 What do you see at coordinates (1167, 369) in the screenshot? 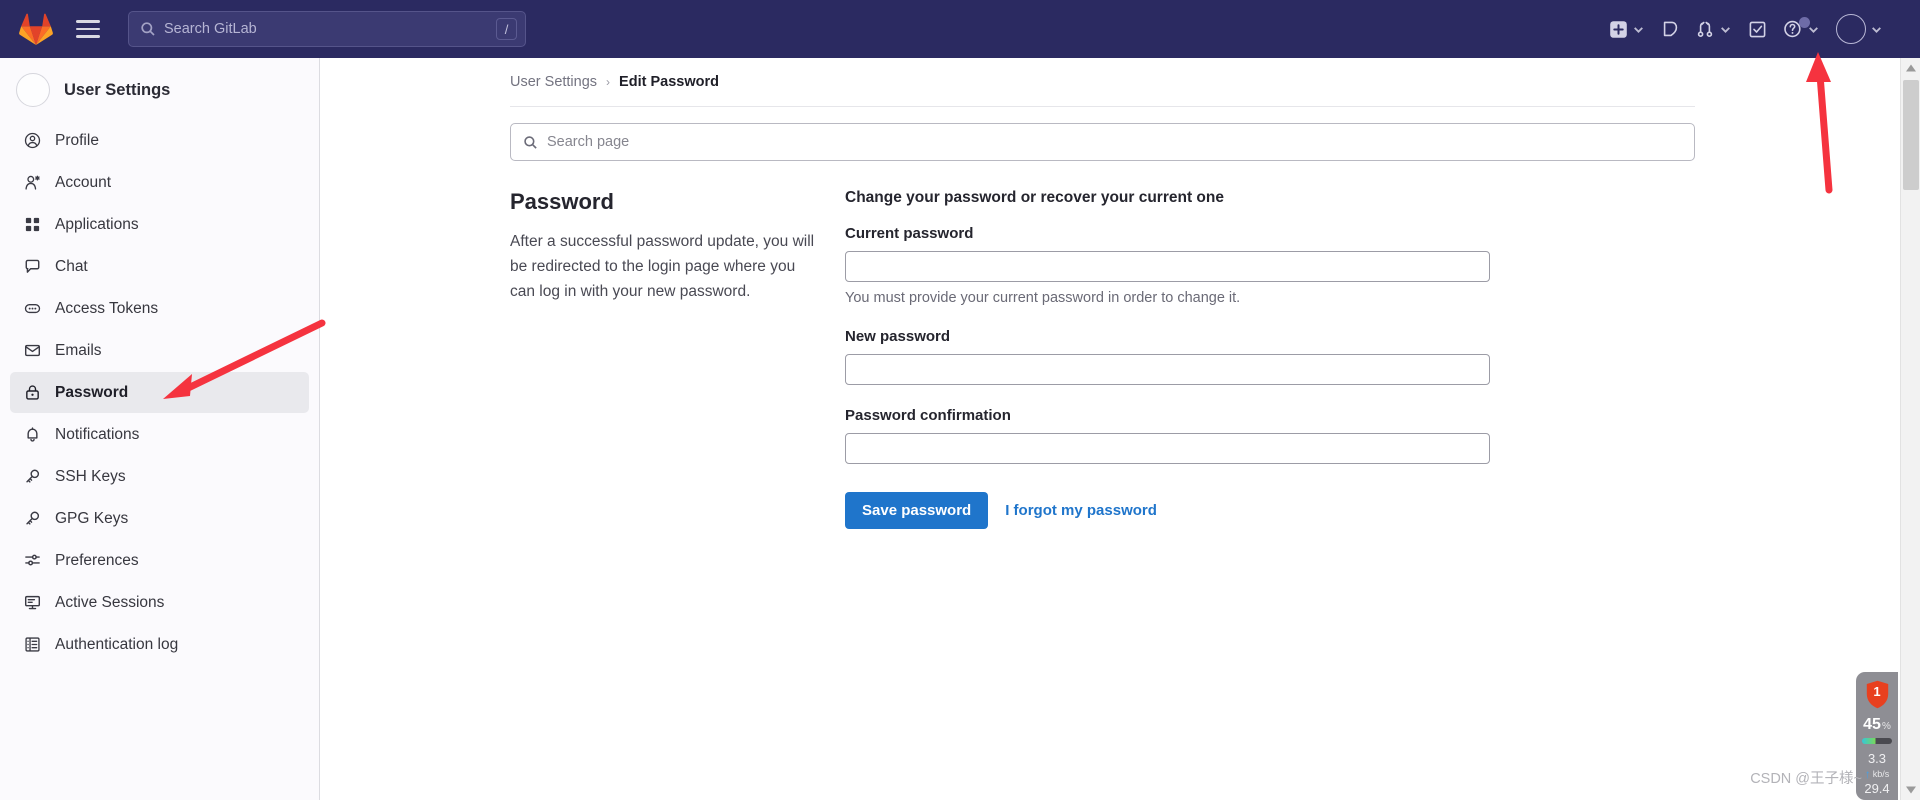
I see `new-password-field` at bounding box center [1167, 369].